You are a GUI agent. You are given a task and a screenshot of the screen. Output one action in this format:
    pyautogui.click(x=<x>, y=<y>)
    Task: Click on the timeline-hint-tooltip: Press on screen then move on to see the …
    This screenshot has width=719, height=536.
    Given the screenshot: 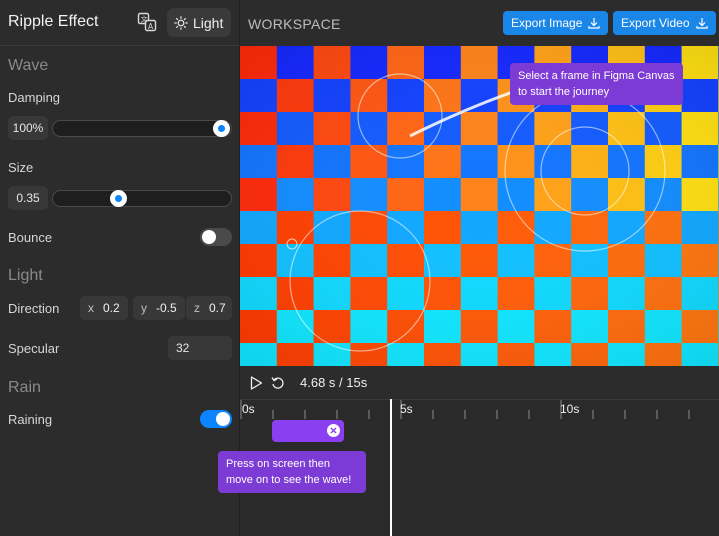 What is the action you would take?
    pyautogui.click(x=292, y=472)
    